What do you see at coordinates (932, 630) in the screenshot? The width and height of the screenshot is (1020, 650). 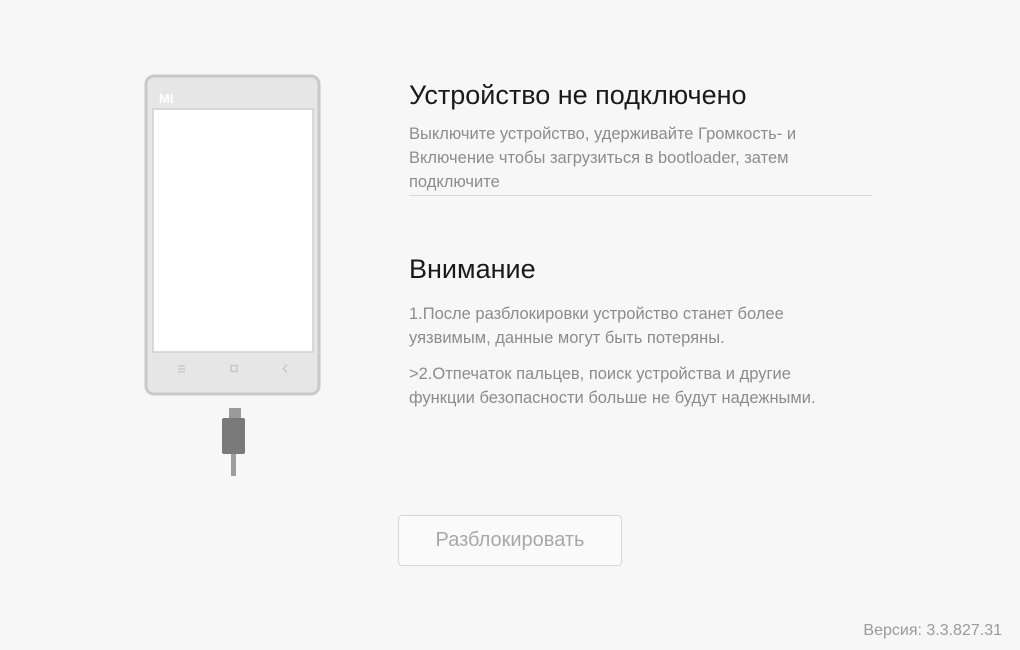 I see `version-label: Версия: 3.3.827.31` at bounding box center [932, 630].